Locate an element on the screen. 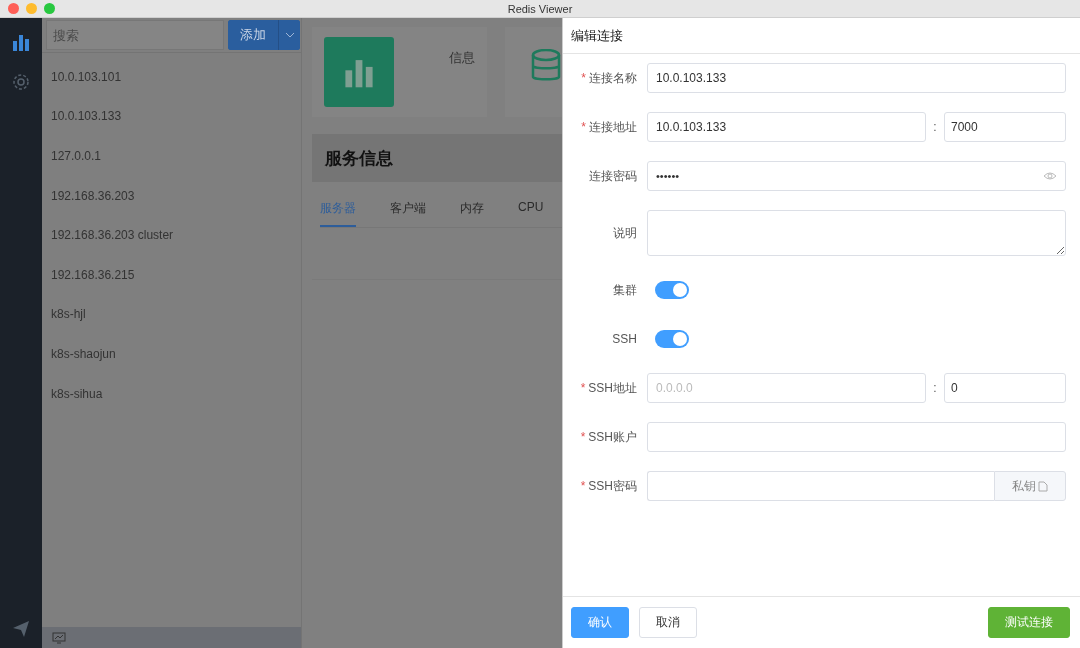 This screenshot has height=648, width=1080. connection-item: k8s-hjl is located at coordinates (171, 314).